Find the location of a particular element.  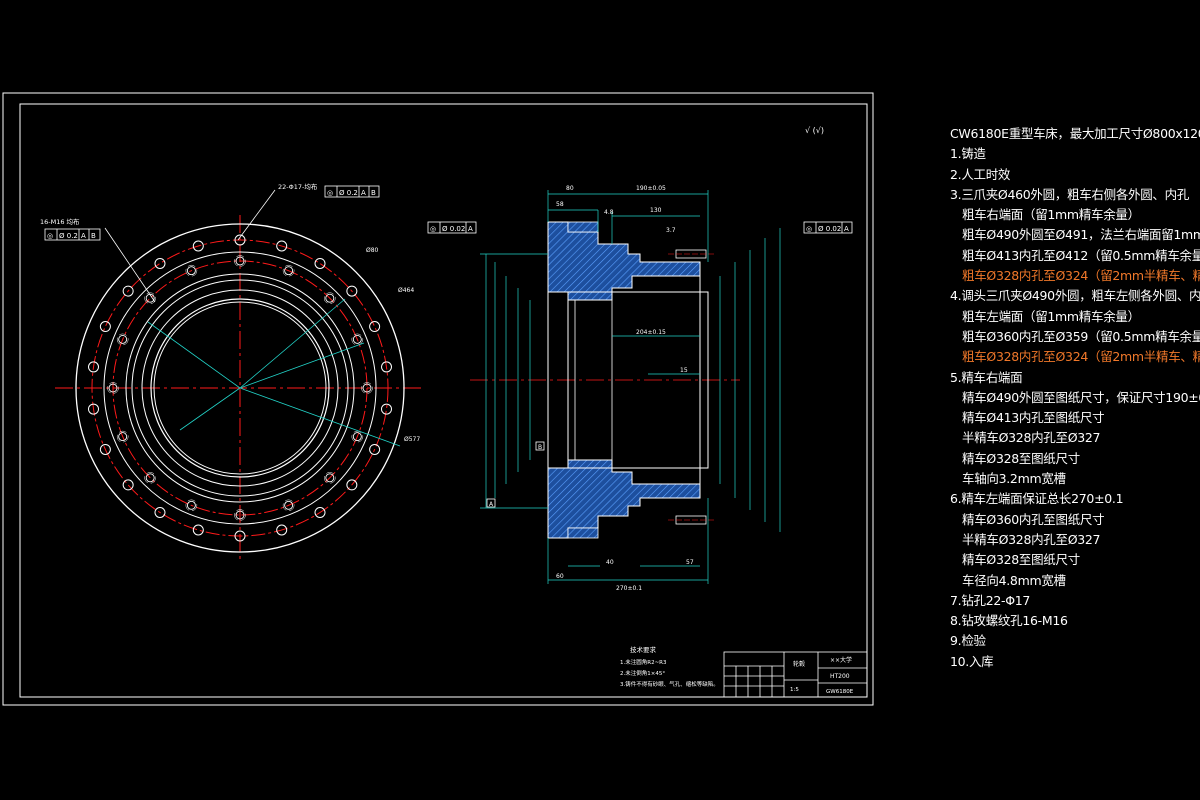

process-substep: 粗车右端面（留1mm精车余量） is located at coordinates (1051, 215).